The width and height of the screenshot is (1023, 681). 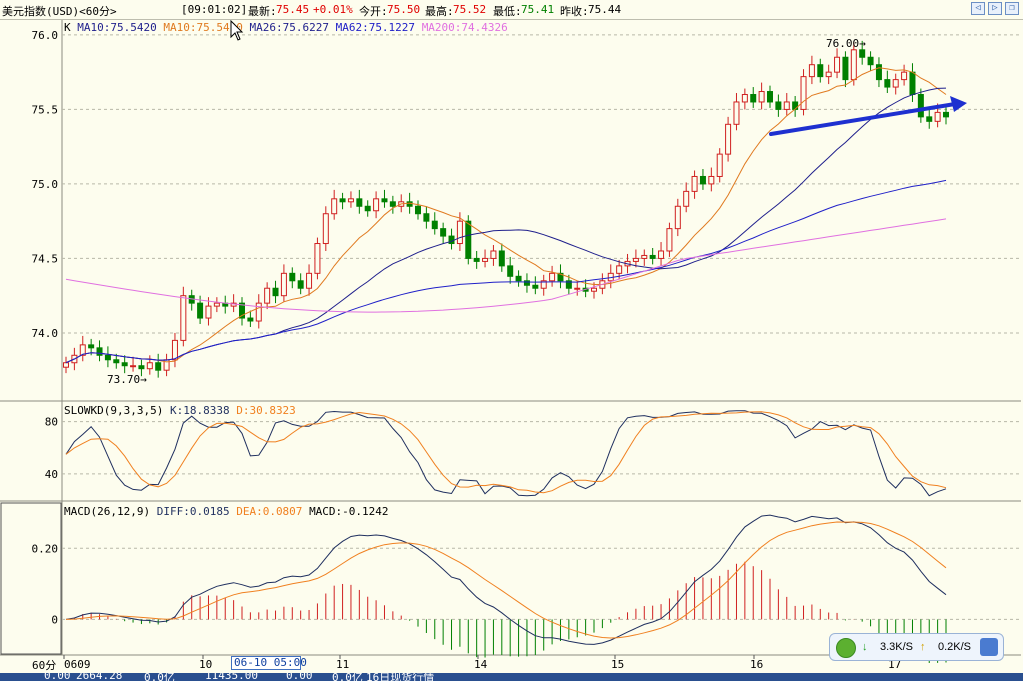 What do you see at coordinates (846, 648) in the screenshot?
I see `network-status-icon` at bounding box center [846, 648].